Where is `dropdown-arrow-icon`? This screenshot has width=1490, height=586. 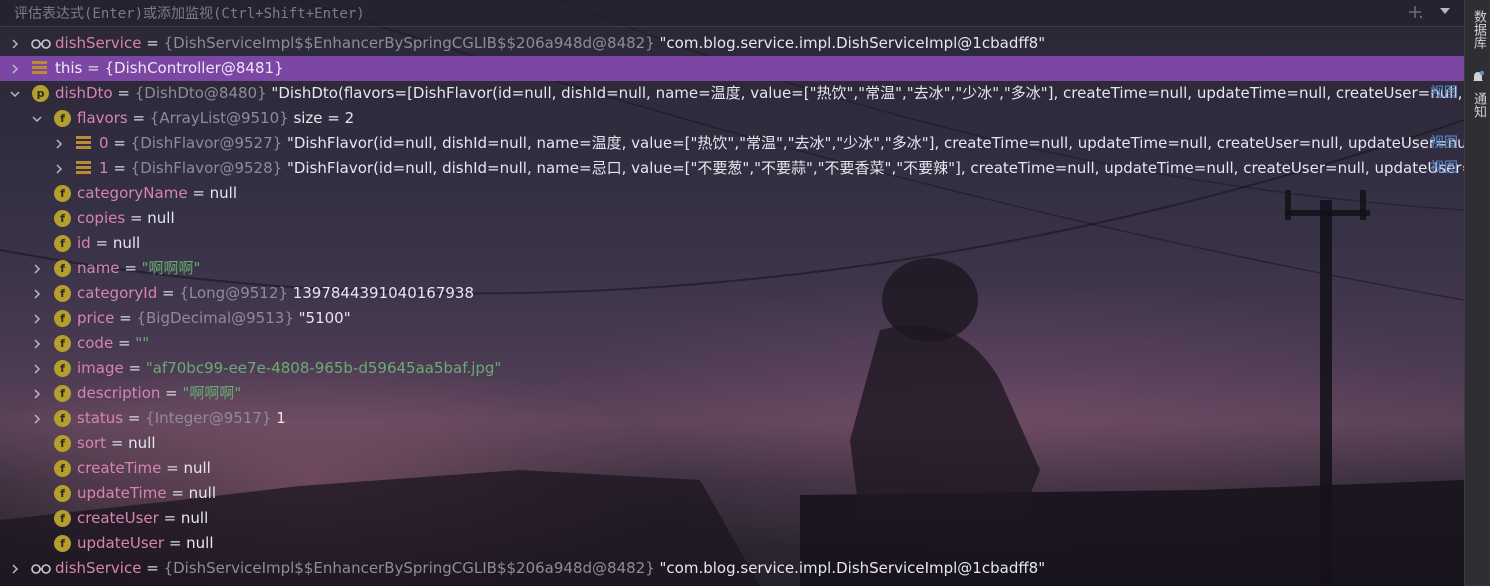
dropdown-arrow-icon is located at coordinates (1445, 13).